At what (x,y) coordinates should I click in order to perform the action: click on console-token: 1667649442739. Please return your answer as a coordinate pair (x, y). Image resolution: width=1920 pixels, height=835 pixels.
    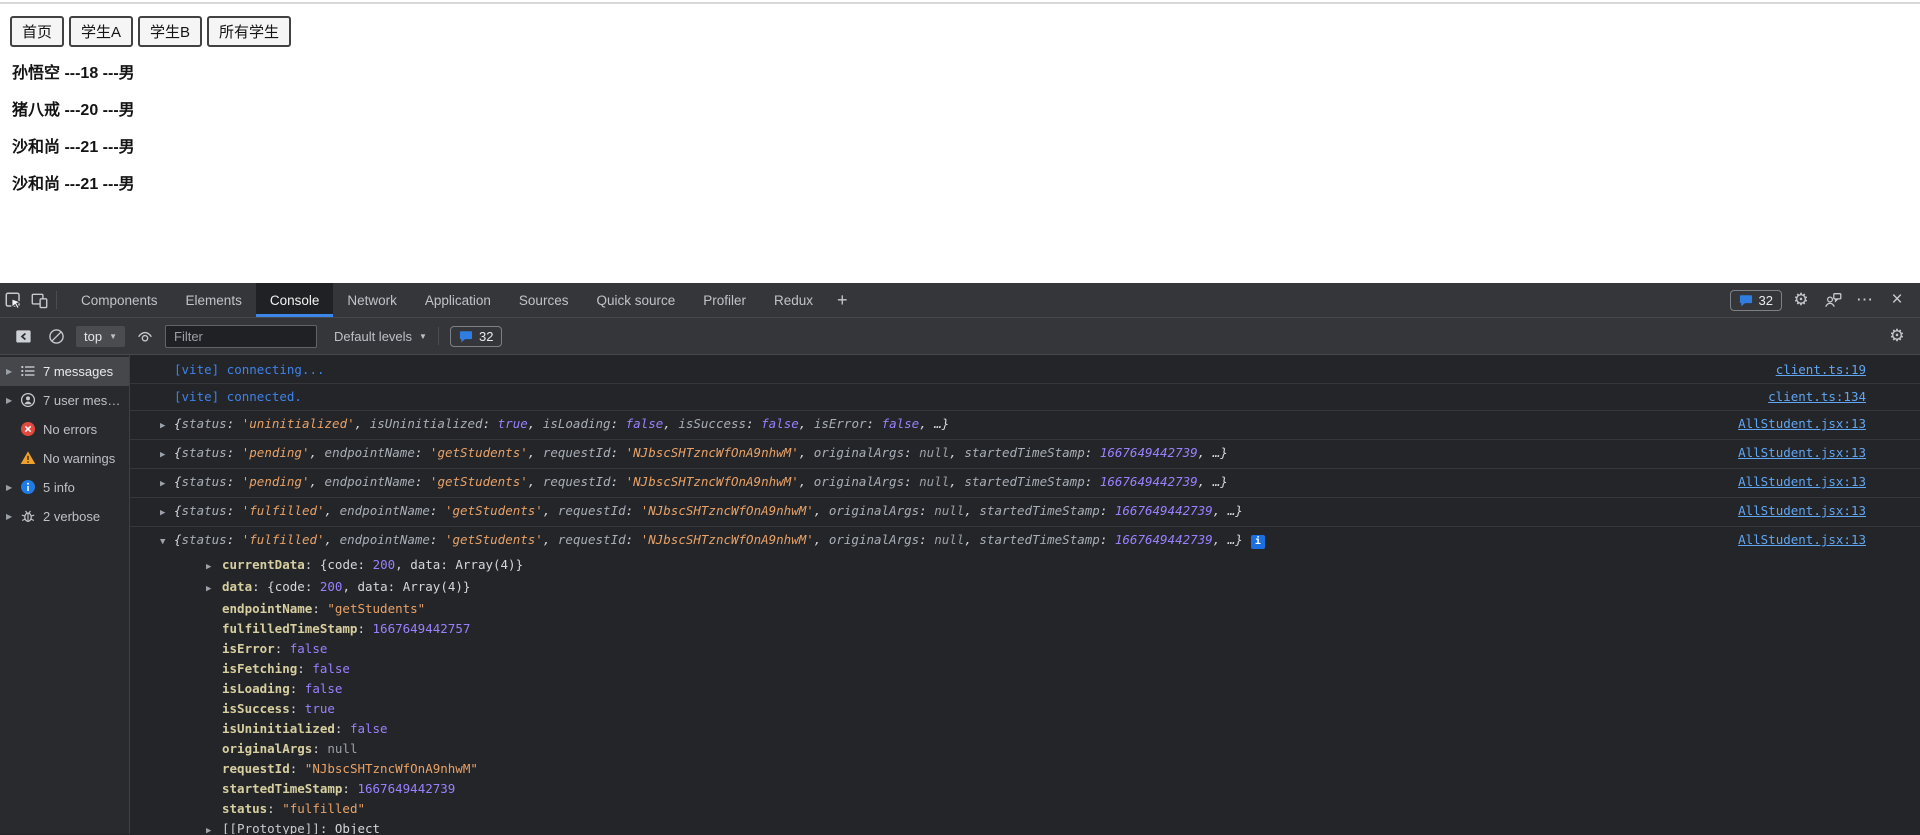
    Looking at the image, I should click on (1148, 452).